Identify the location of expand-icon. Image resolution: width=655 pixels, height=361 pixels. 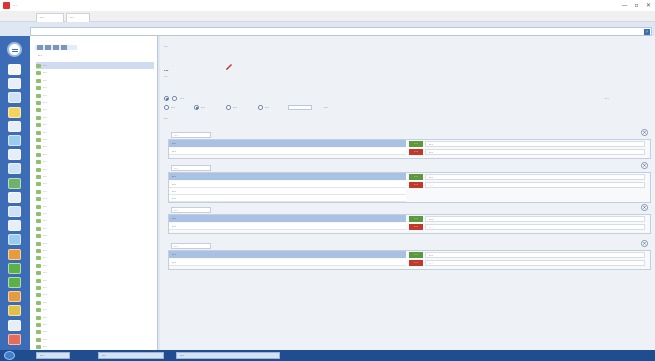
(40, 47).